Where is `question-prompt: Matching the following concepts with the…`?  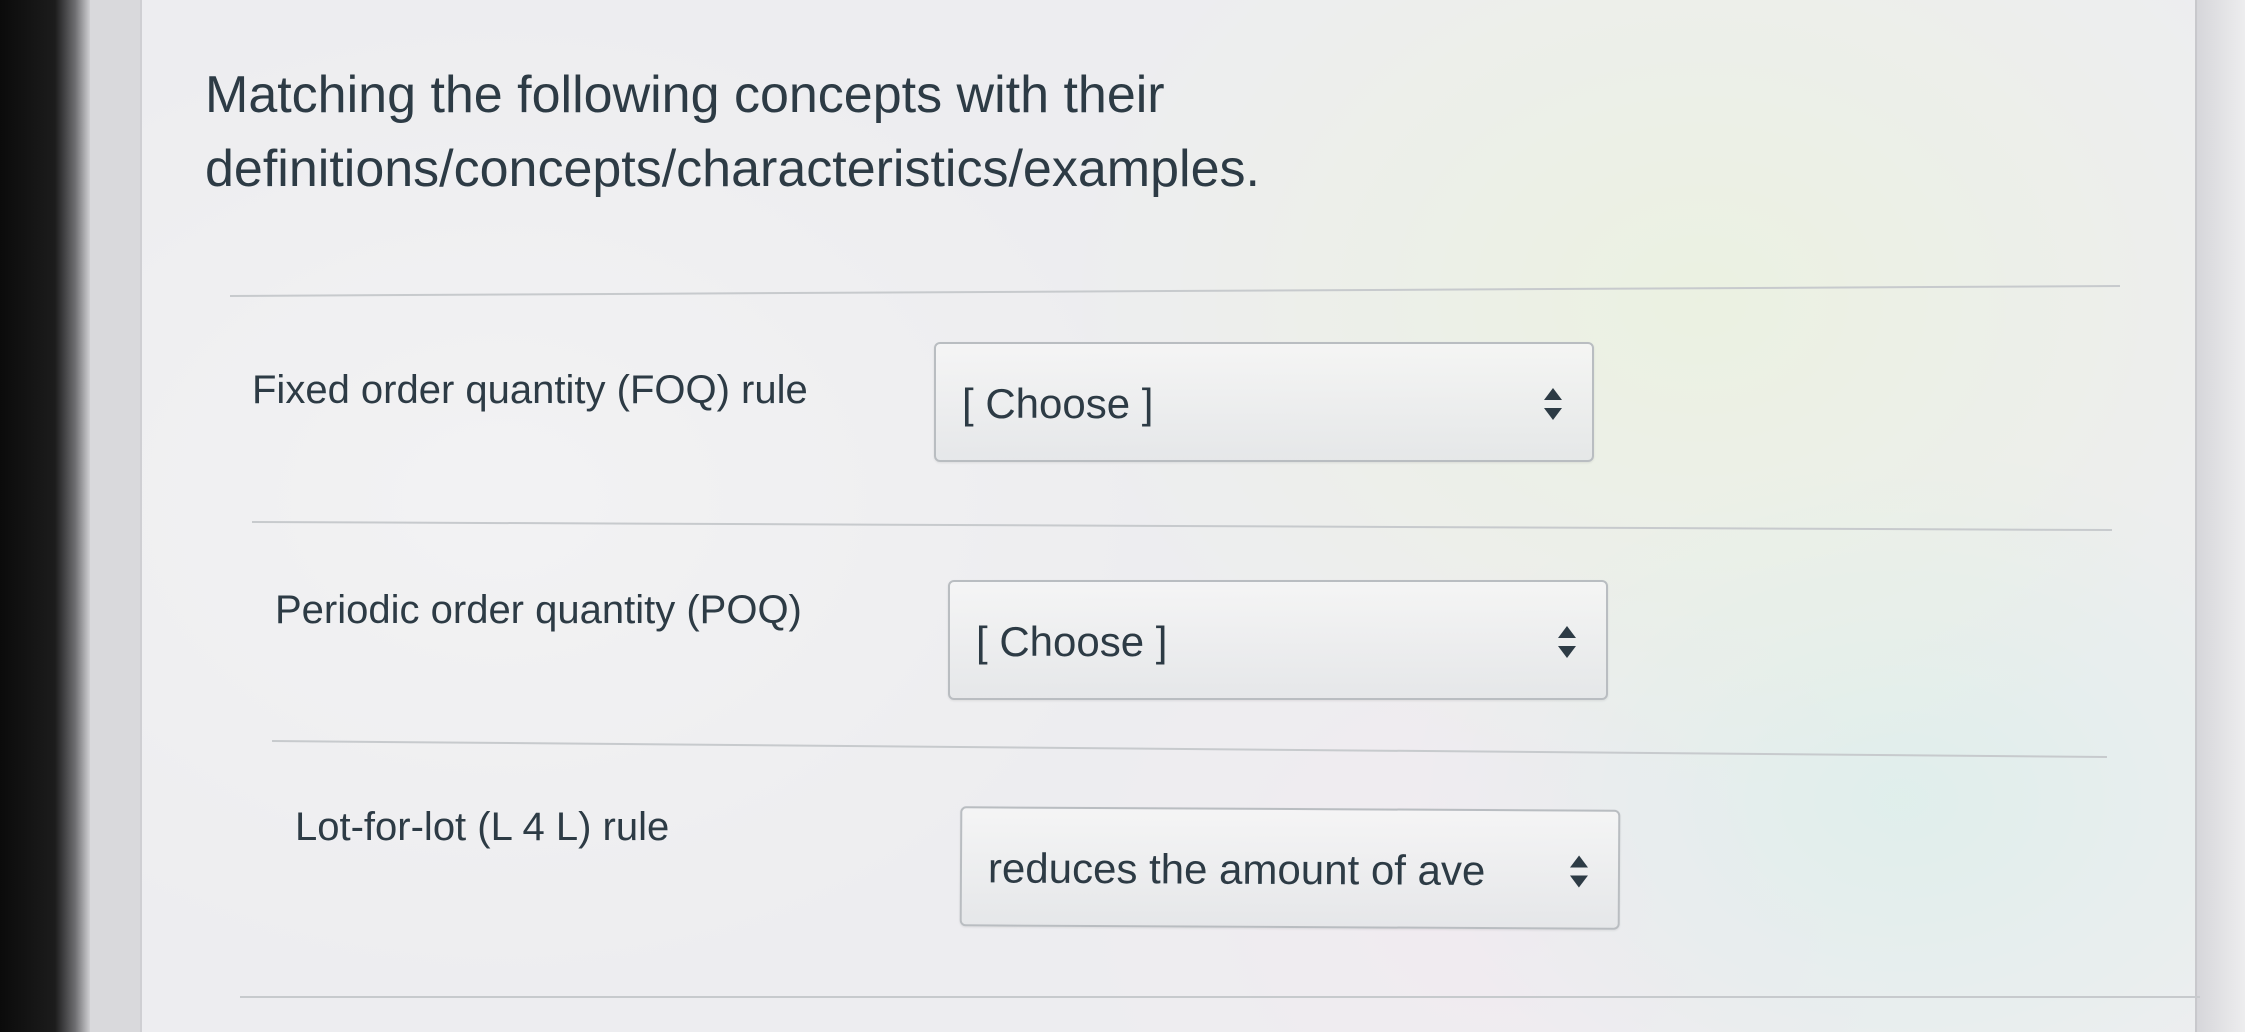
question-prompt: Matching the following concepts with the… is located at coordinates (855, 132).